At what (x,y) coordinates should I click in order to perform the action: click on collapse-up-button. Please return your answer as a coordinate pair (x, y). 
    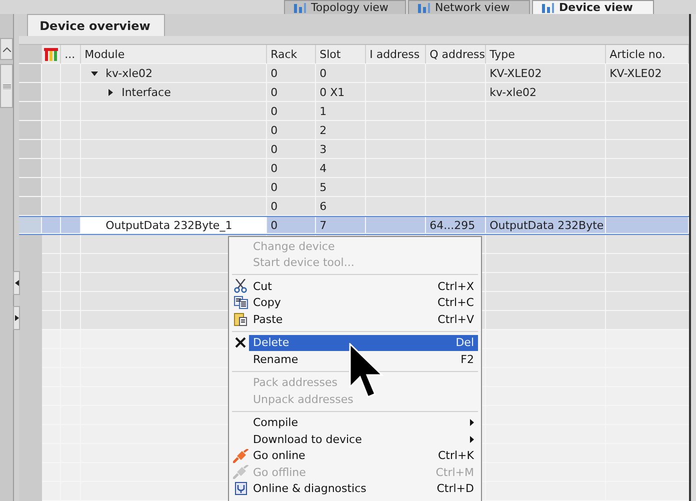
    Looking at the image, I should click on (6, 49).